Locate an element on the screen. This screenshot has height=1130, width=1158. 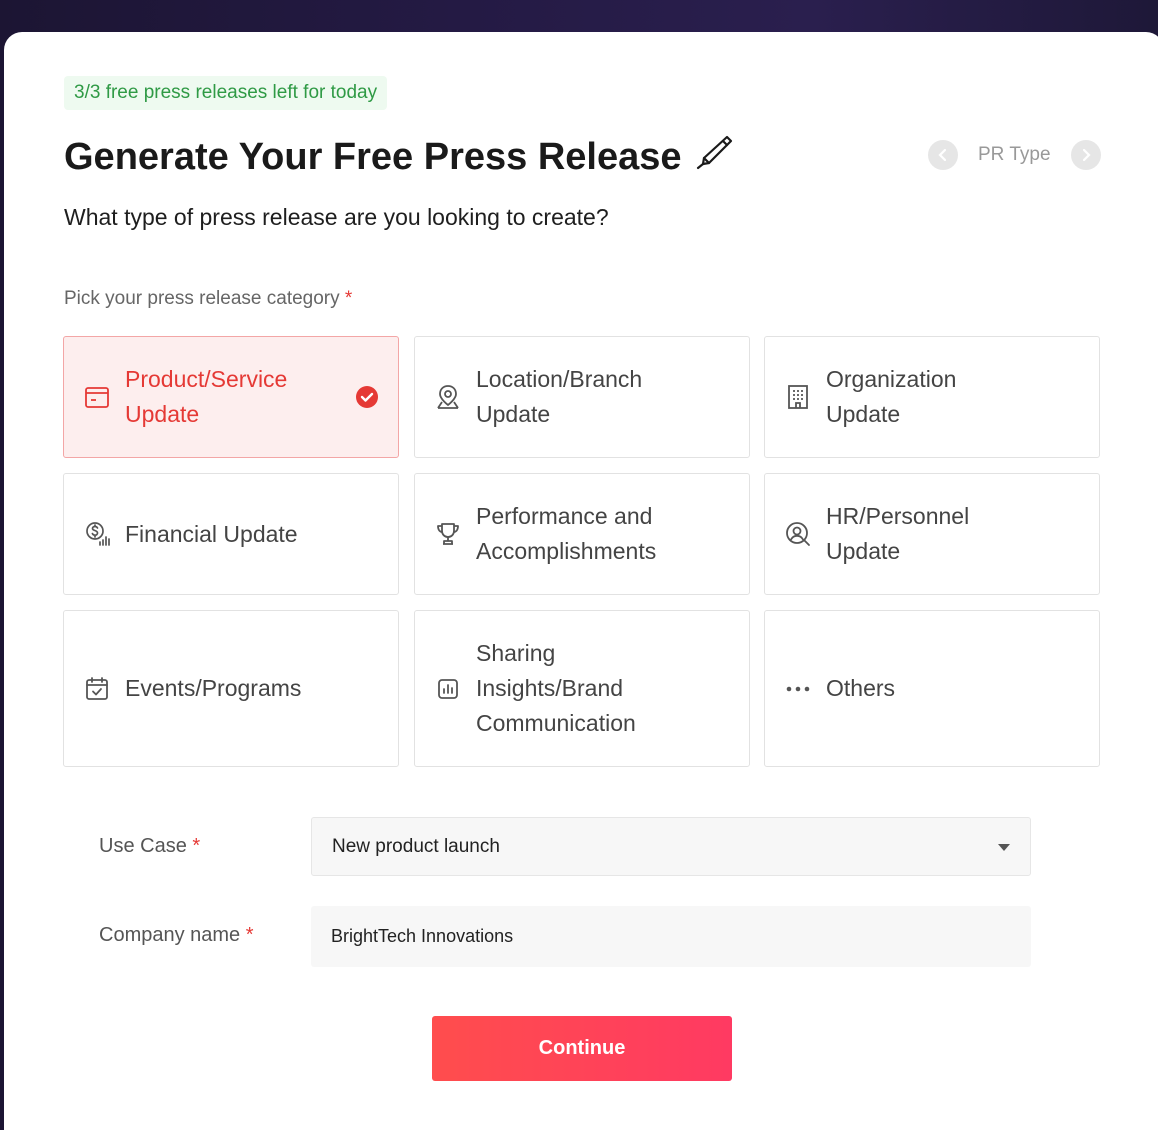
category-card-financial: Financial Update is located at coordinates (231, 534).